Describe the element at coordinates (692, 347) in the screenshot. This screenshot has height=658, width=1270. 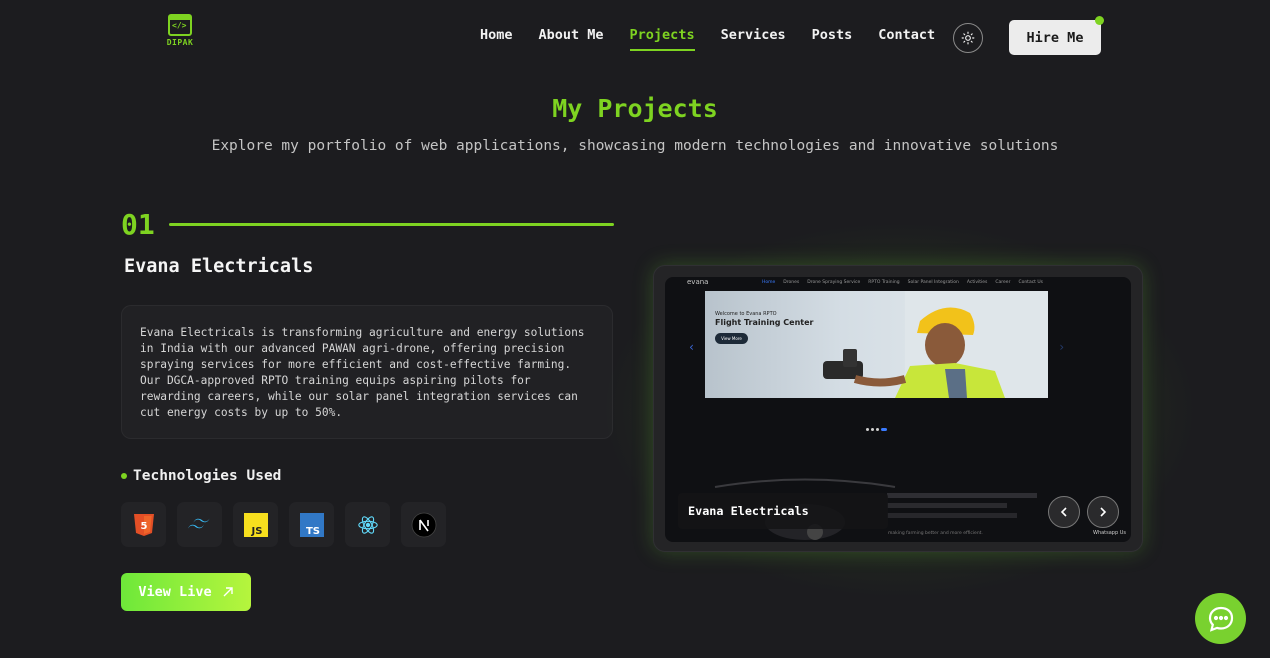
I see `preview-chevron-left-icon: ‹` at that location.